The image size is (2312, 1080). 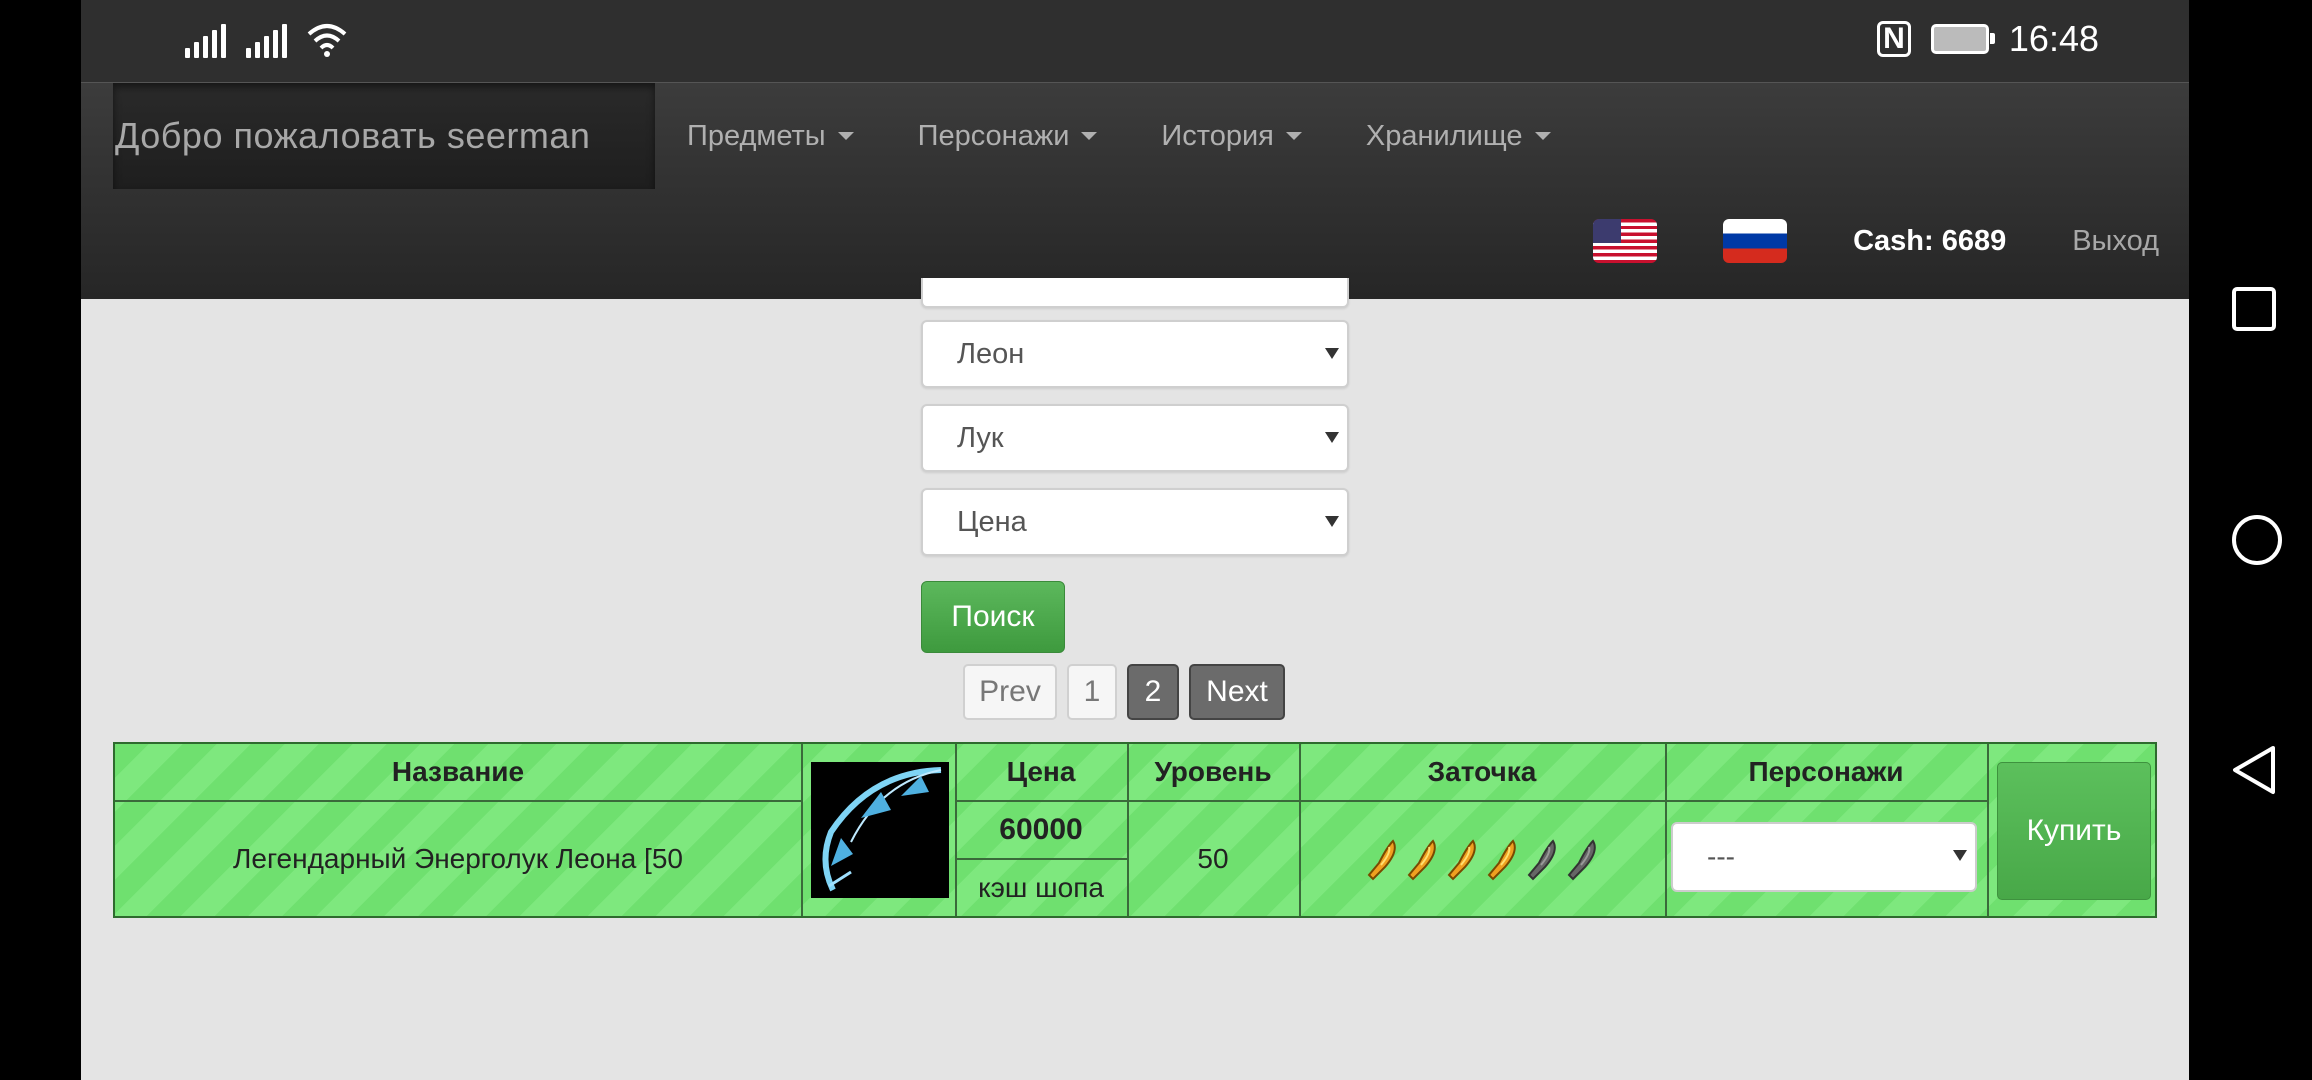 I want to click on nfc-icon: N, so click(x=1893, y=39).